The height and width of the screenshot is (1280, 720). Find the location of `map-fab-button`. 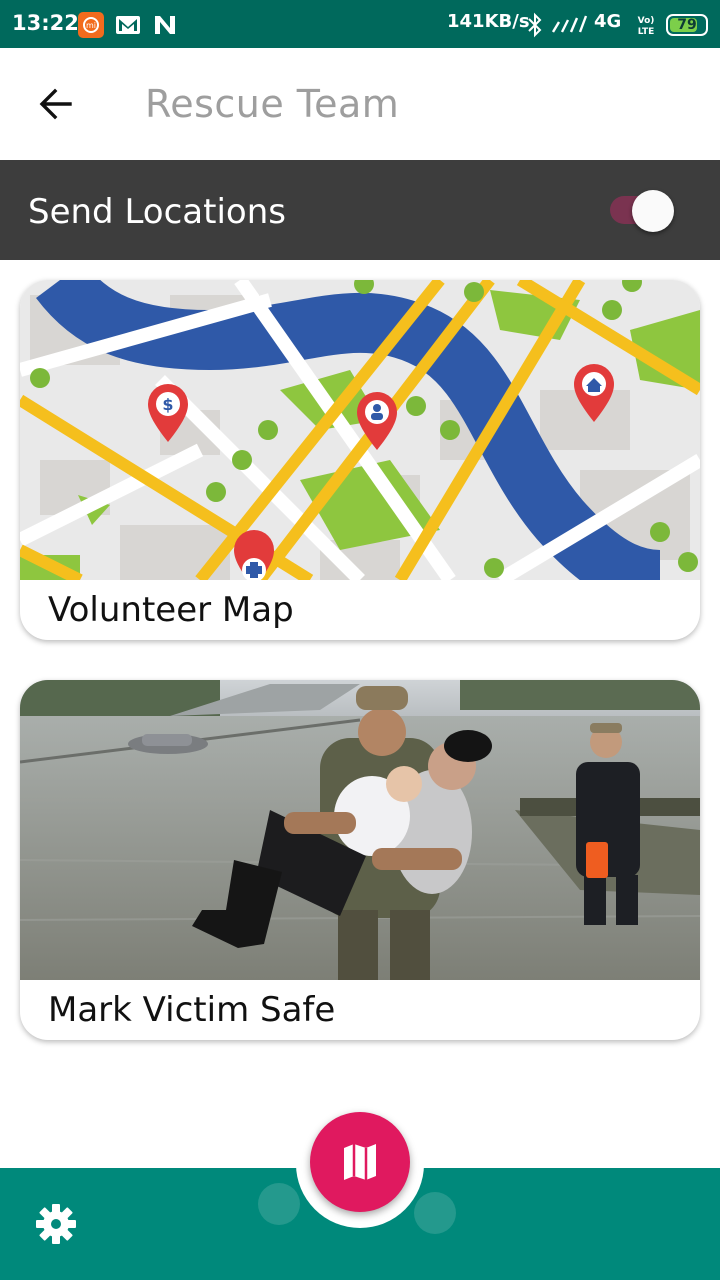

map-fab-button is located at coordinates (360, 1162).